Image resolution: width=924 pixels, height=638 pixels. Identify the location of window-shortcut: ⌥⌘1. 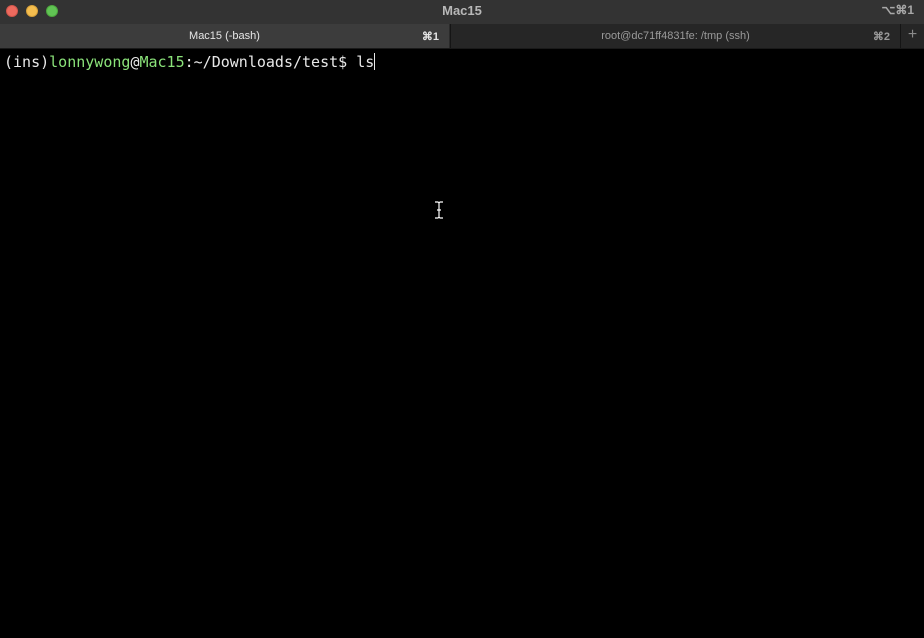
(897, 10).